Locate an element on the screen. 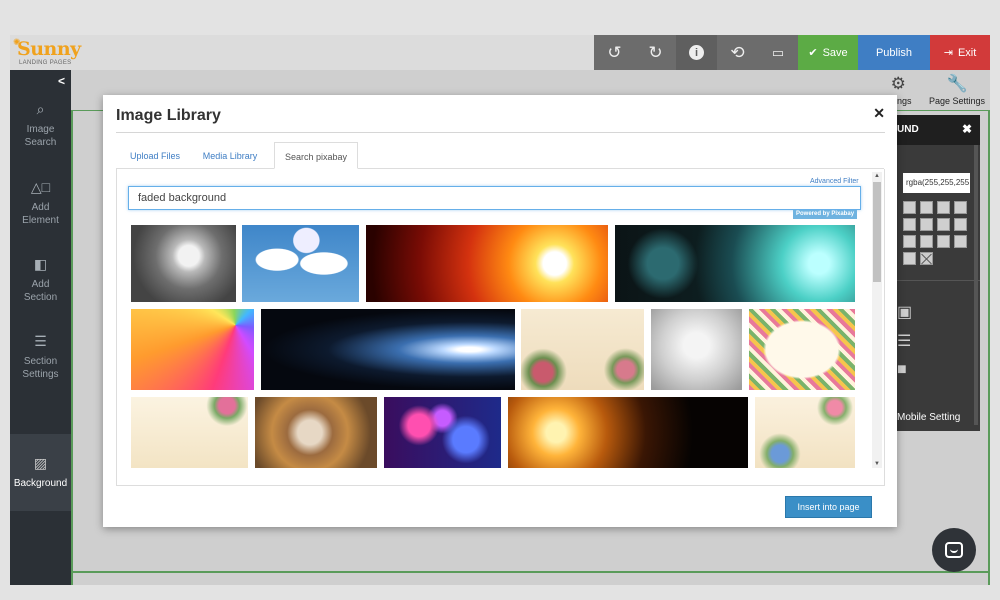  image-thumbnail-watercolor-flowers is located at coordinates (805, 432).